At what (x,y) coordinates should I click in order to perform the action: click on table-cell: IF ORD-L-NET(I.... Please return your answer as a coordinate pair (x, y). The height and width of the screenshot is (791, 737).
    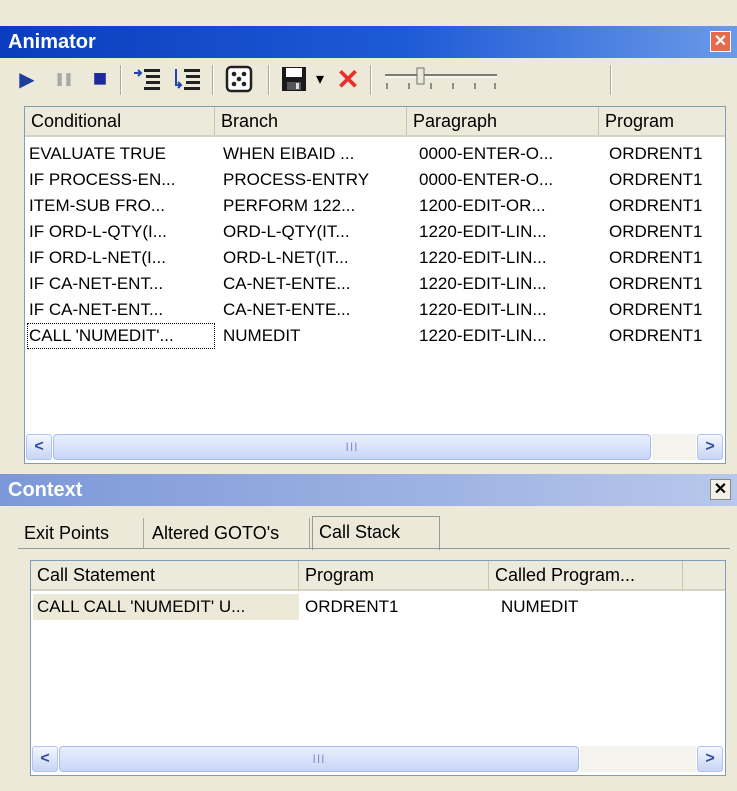
    Looking at the image, I should click on (97, 257).